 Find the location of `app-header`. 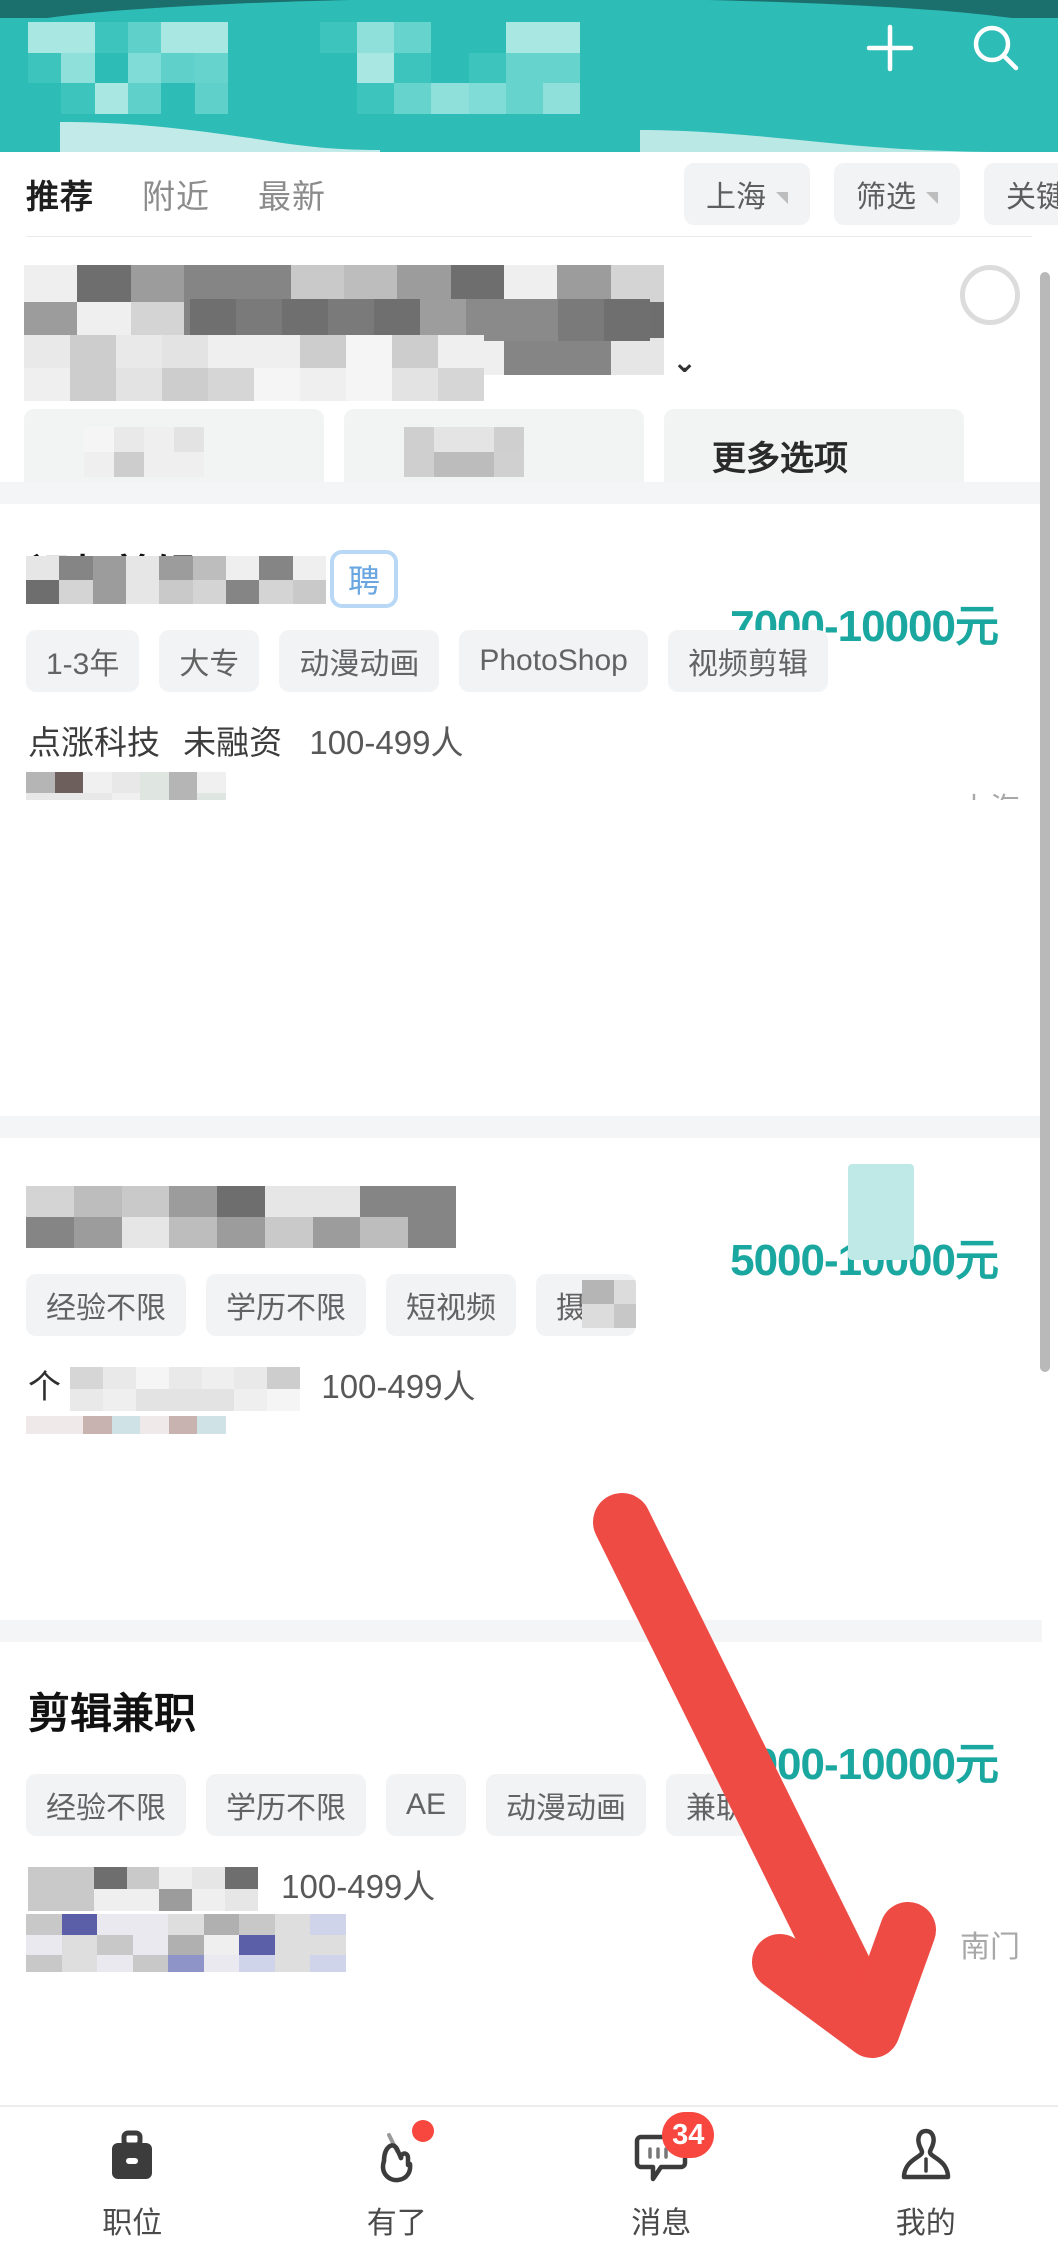

app-header is located at coordinates (529, 76).